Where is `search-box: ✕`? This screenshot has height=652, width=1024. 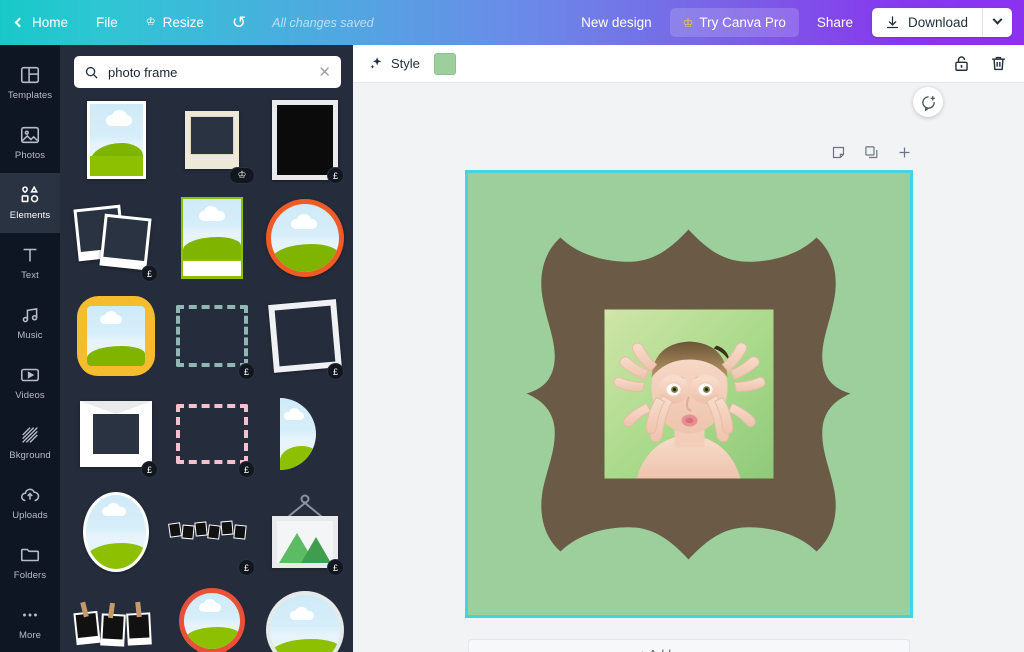
search-box: ✕ is located at coordinates (207, 72).